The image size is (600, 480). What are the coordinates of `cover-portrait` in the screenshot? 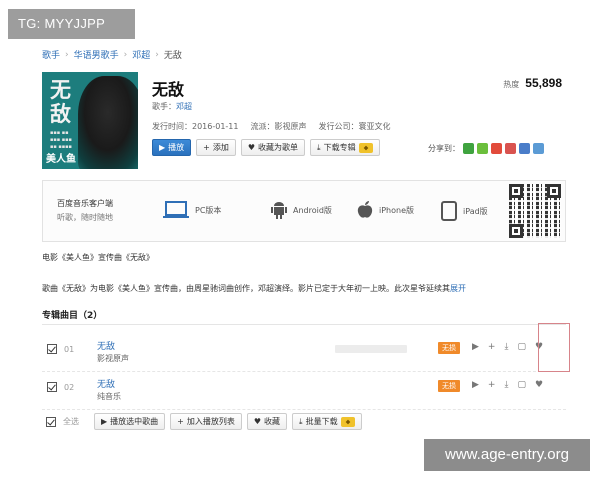 It's located at (108, 122).